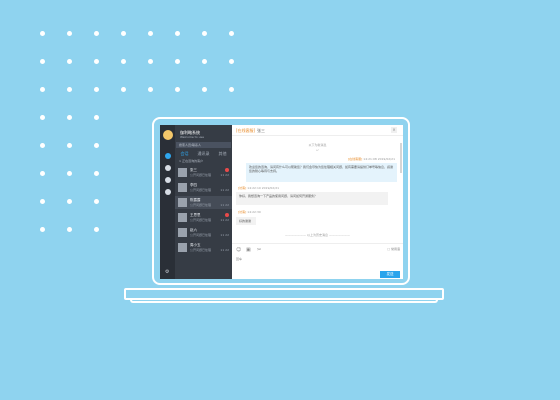 The width and height of the screenshot is (560, 400). What do you see at coordinates (191, 161) in the screenshot?
I see `group-label: ∨ 正在咨询的客户` at bounding box center [191, 161].